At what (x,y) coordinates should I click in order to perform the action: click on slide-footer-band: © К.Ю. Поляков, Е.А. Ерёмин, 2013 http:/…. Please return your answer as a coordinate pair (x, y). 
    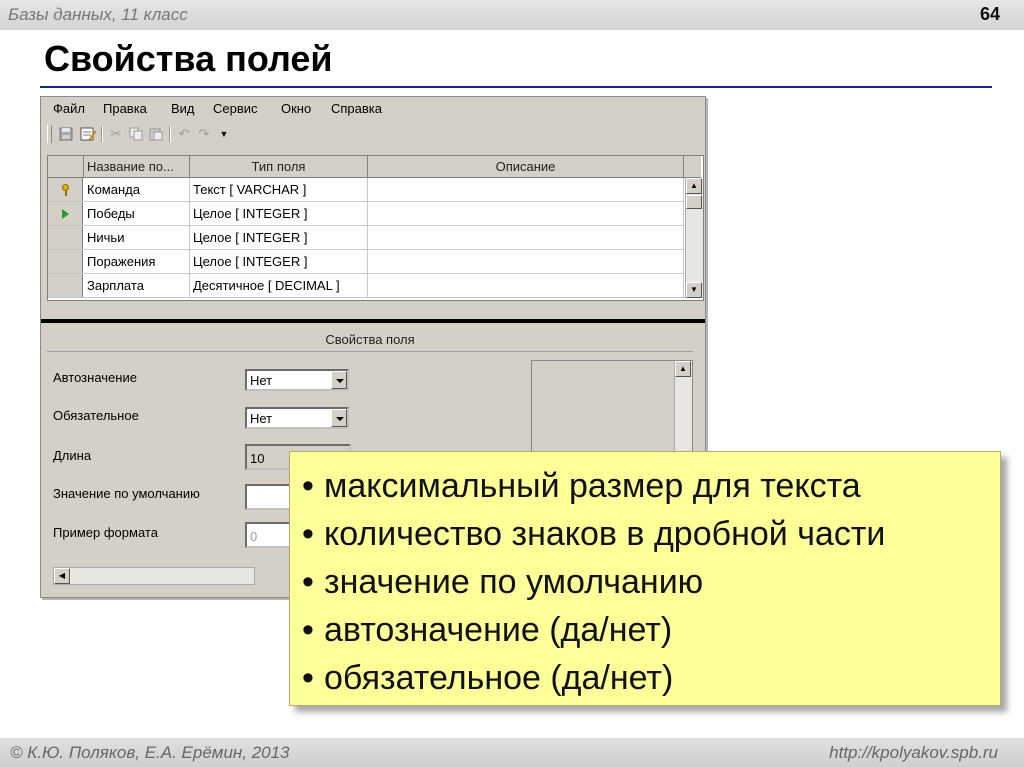
    Looking at the image, I should click on (512, 752).